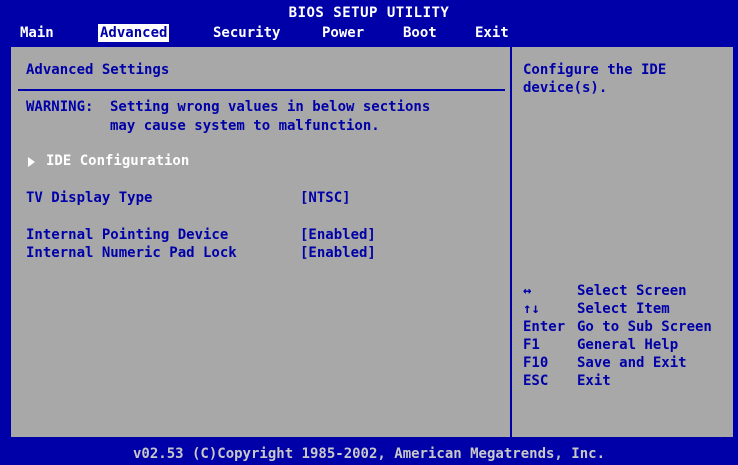  Describe the element at coordinates (131, 253) in the screenshot. I see `setting-label-numeric-pad-lock: Internal Numeric Pad Lock` at that location.